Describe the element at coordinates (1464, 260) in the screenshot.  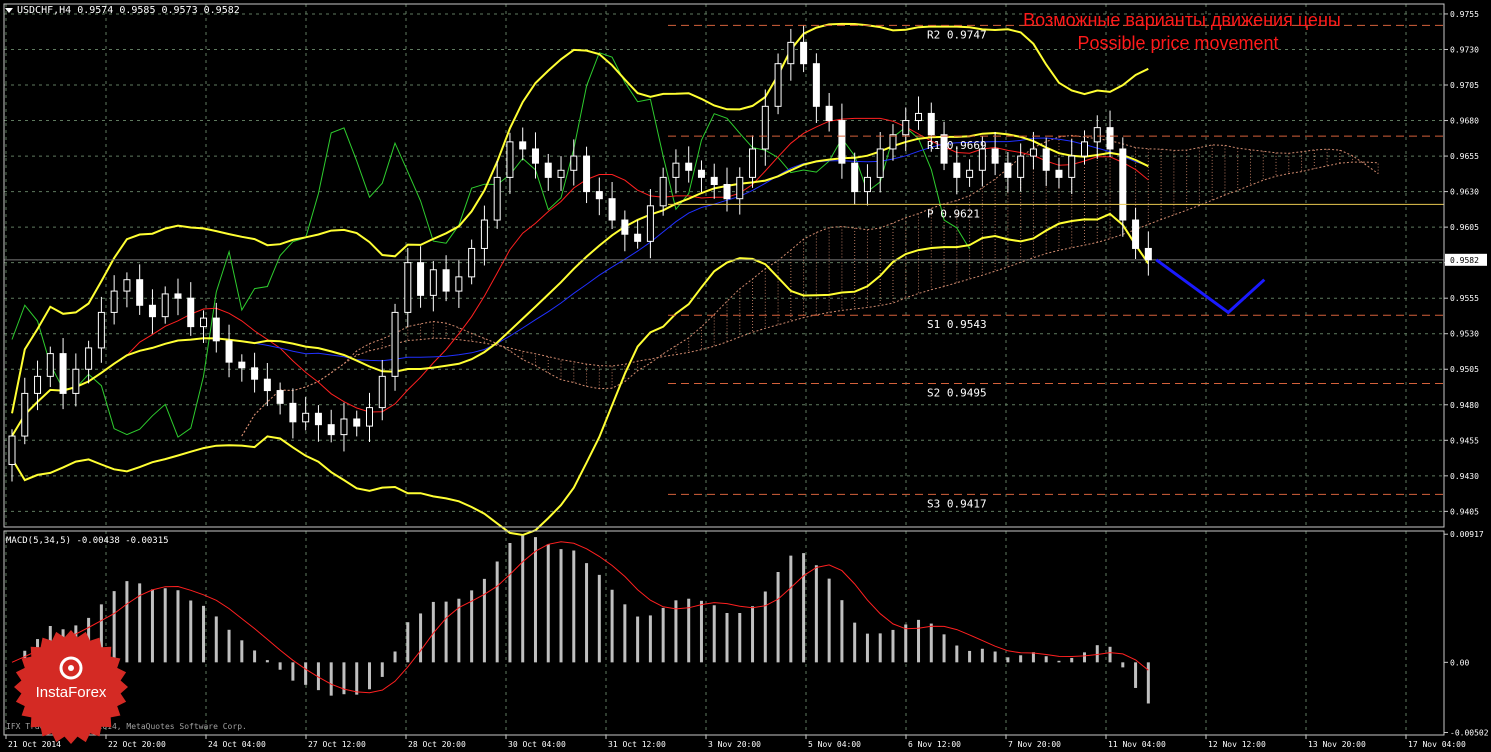
I see `current-price-label: 0.9582` at that location.